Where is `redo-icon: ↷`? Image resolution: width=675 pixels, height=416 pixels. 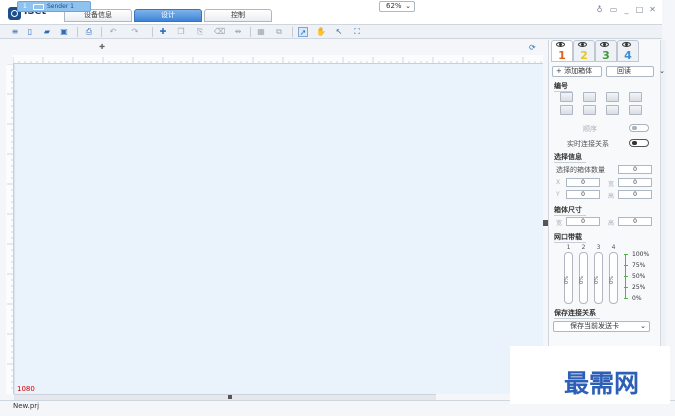 redo-icon: ↷ is located at coordinates (135, 32).